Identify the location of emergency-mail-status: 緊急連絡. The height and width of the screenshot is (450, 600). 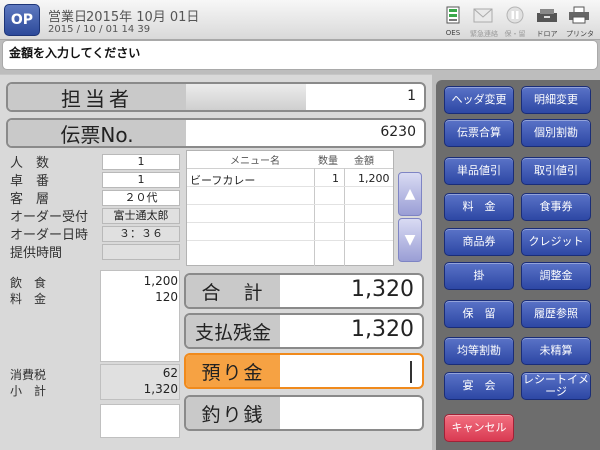
(484, 22).